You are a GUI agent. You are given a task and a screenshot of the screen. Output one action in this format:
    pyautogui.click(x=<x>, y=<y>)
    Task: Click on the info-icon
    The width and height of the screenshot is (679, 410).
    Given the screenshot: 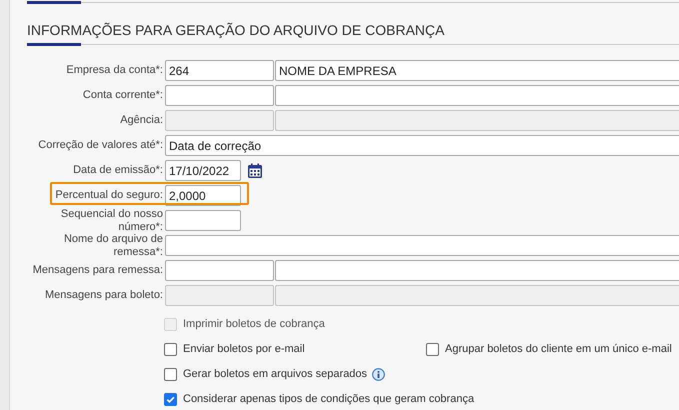 What is the action you would take?
    pyautogui.click(x=379, y=374)
    